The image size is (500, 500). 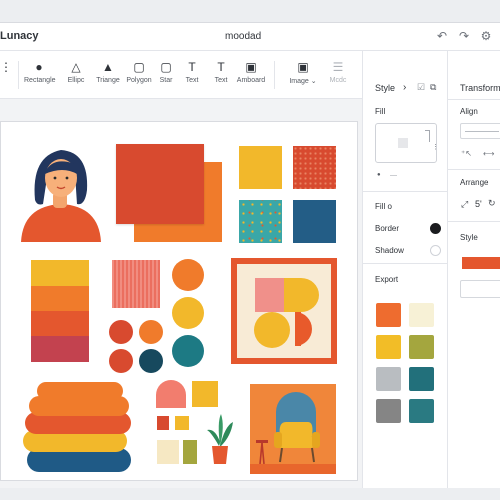 I want to click on align-track, so click(x=482, y=131).